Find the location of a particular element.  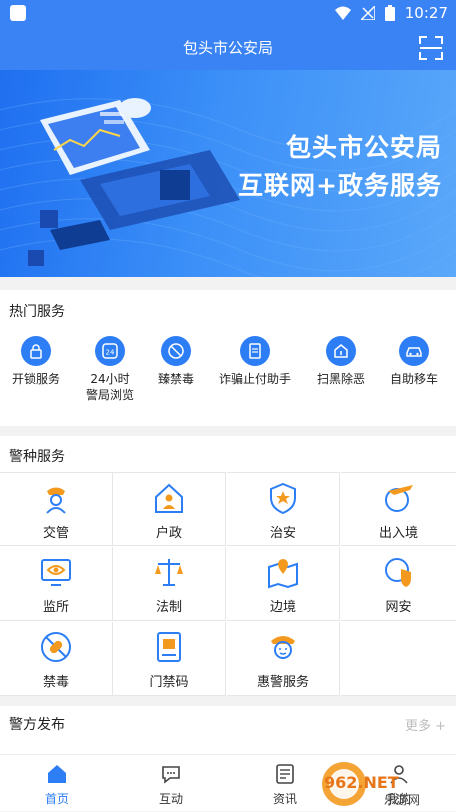

service-legal: 法制 is located at coordinates (169, 584).